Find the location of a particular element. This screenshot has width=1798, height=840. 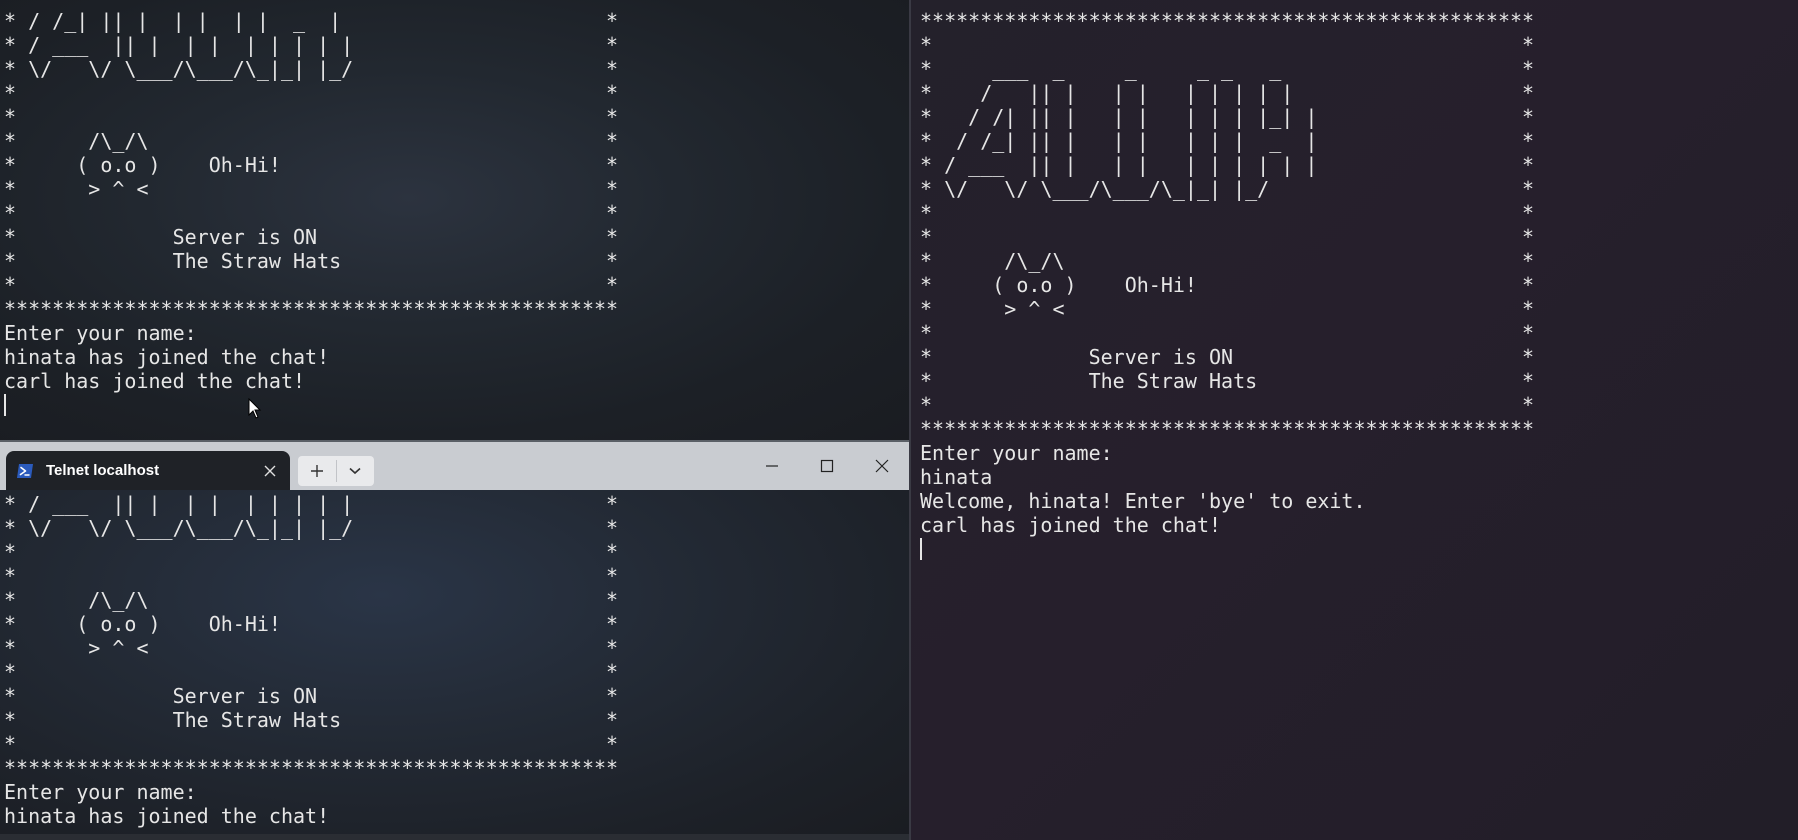

terminal-line: * / /_| || | | | | | _ | * is located at coordinates (311, 21).